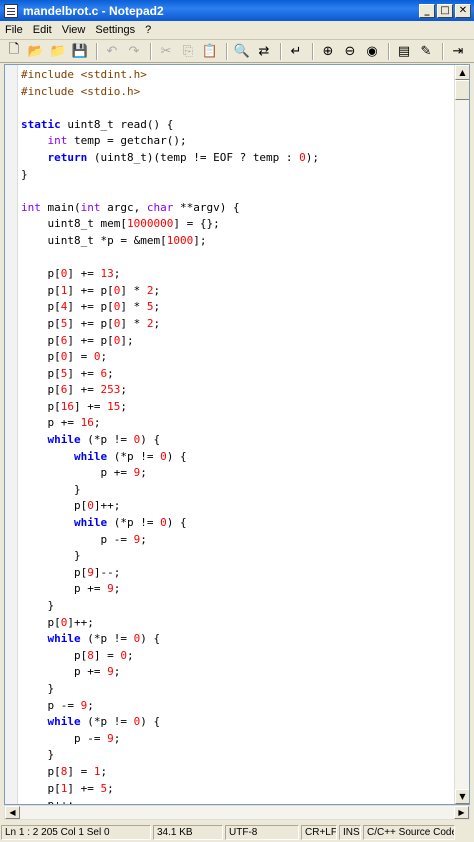 The image size is (474, 842). I want to click on status-line-endings: CR+LF, so click(319, 832).